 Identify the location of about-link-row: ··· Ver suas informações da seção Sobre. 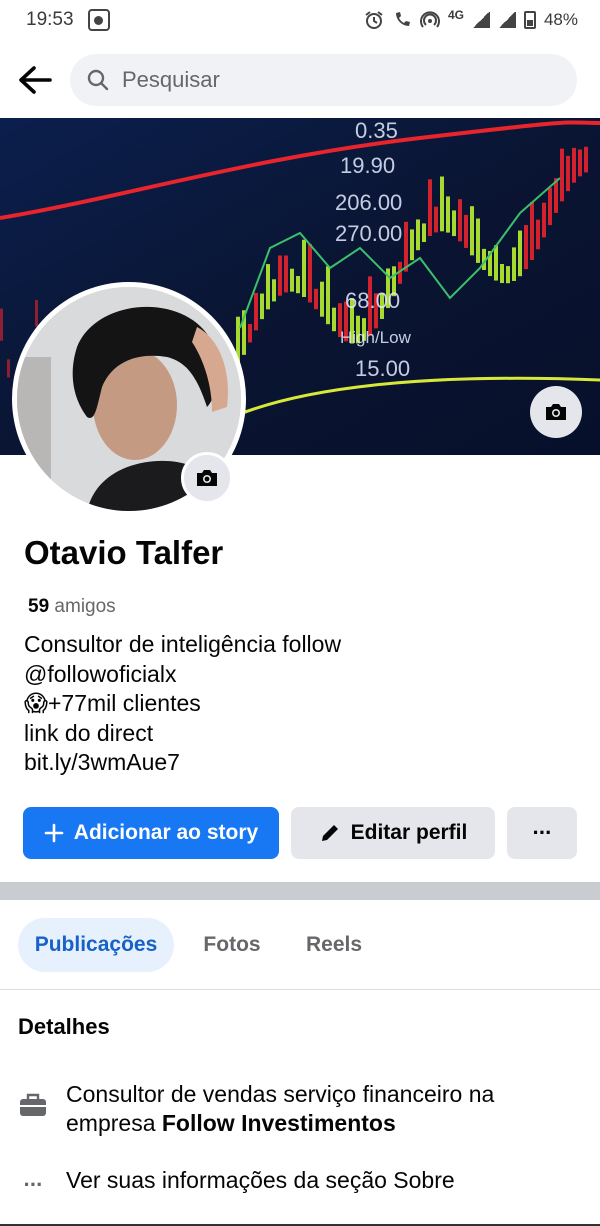
(236, 1182).